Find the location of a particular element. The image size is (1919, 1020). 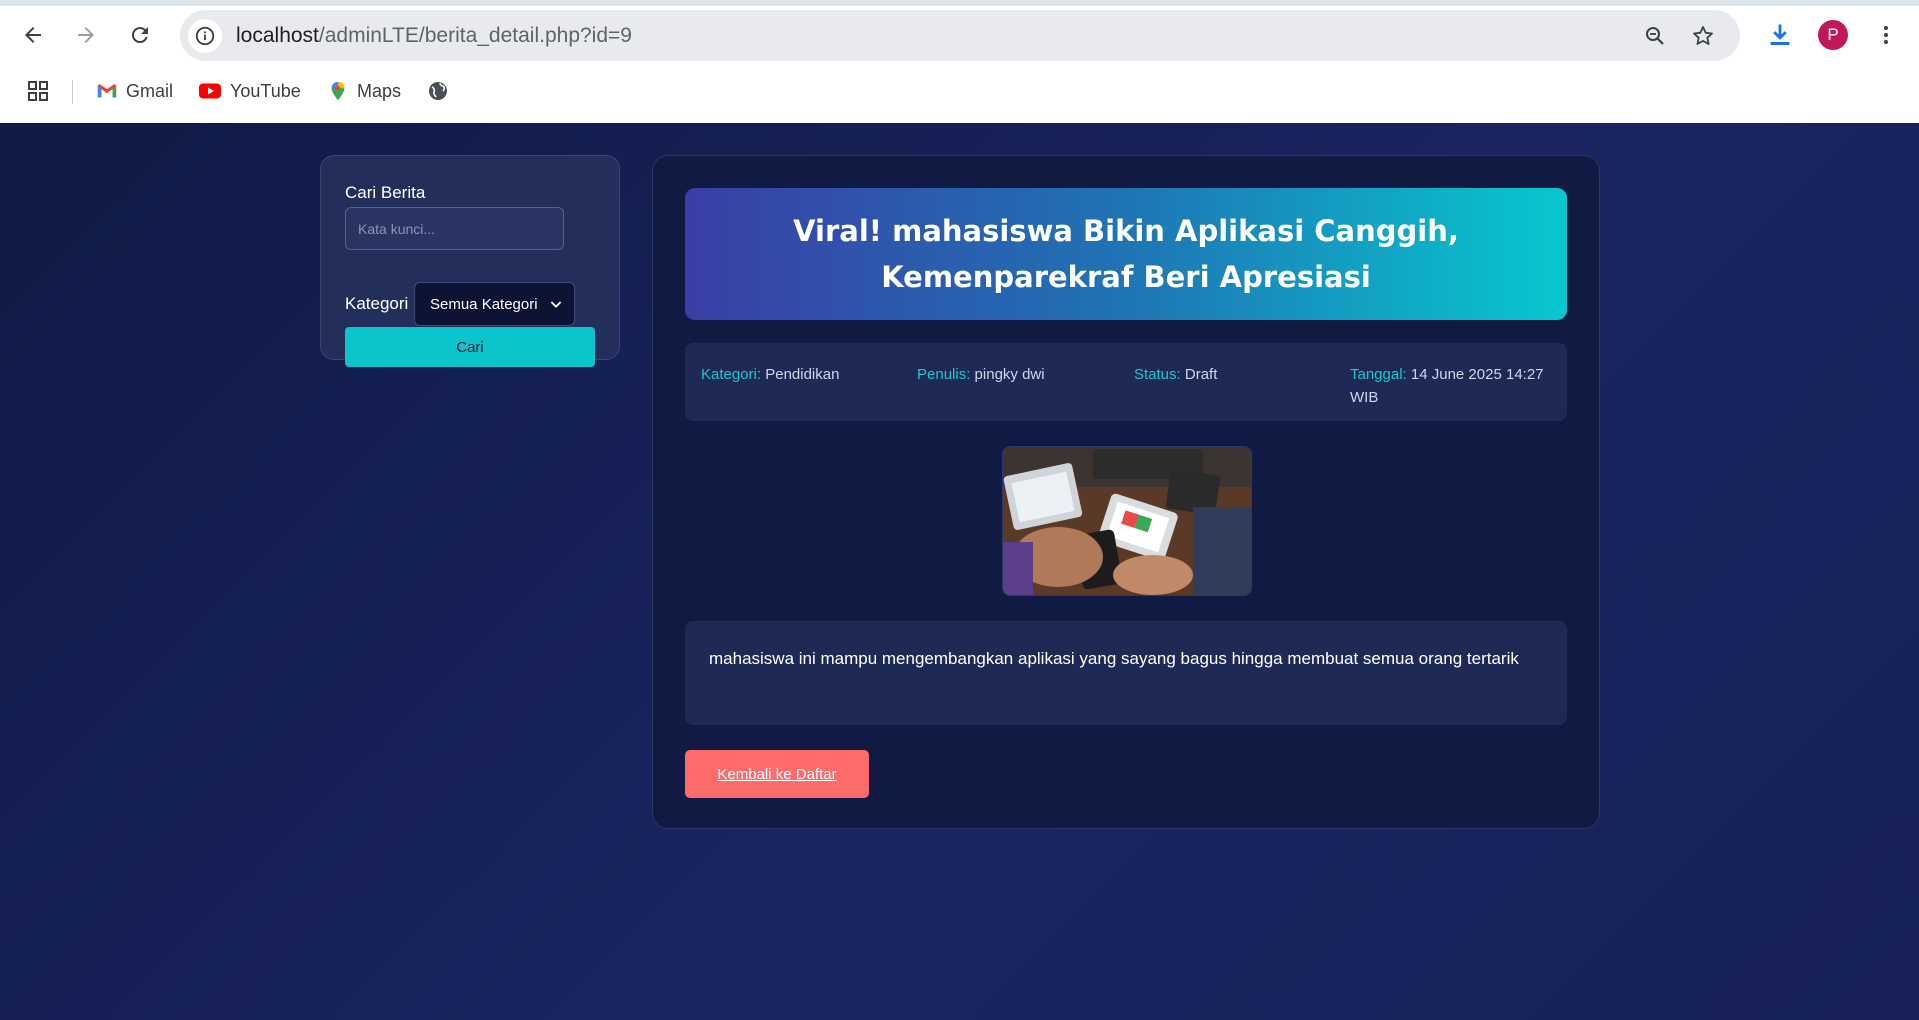

article-photo is located at coordinates (1127, 521).